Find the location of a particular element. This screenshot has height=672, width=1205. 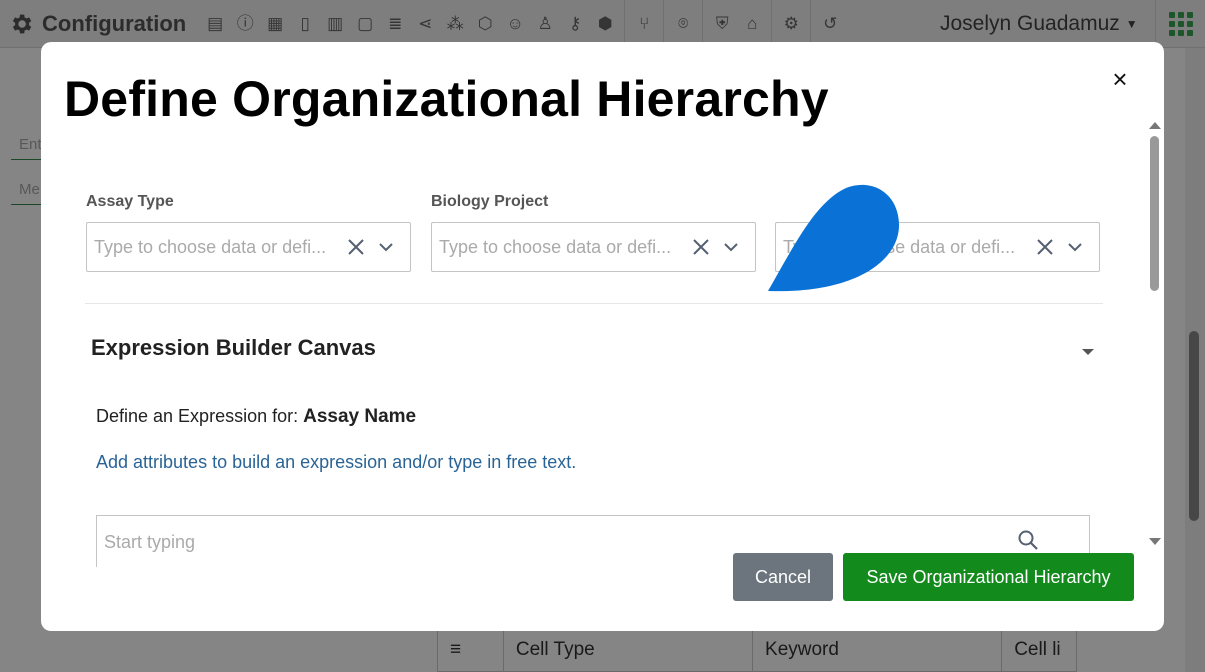

divider is located at coordinates (594, 303).